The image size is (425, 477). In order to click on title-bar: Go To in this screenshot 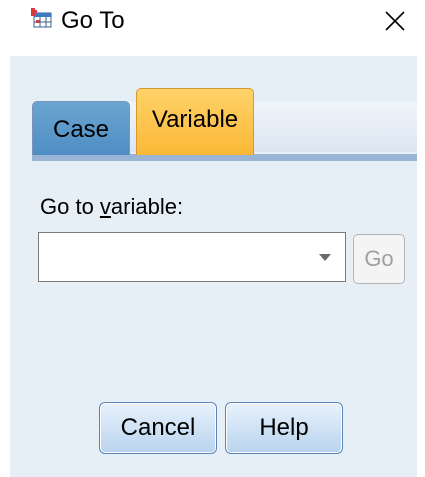, I will do `click(212, 22)`.